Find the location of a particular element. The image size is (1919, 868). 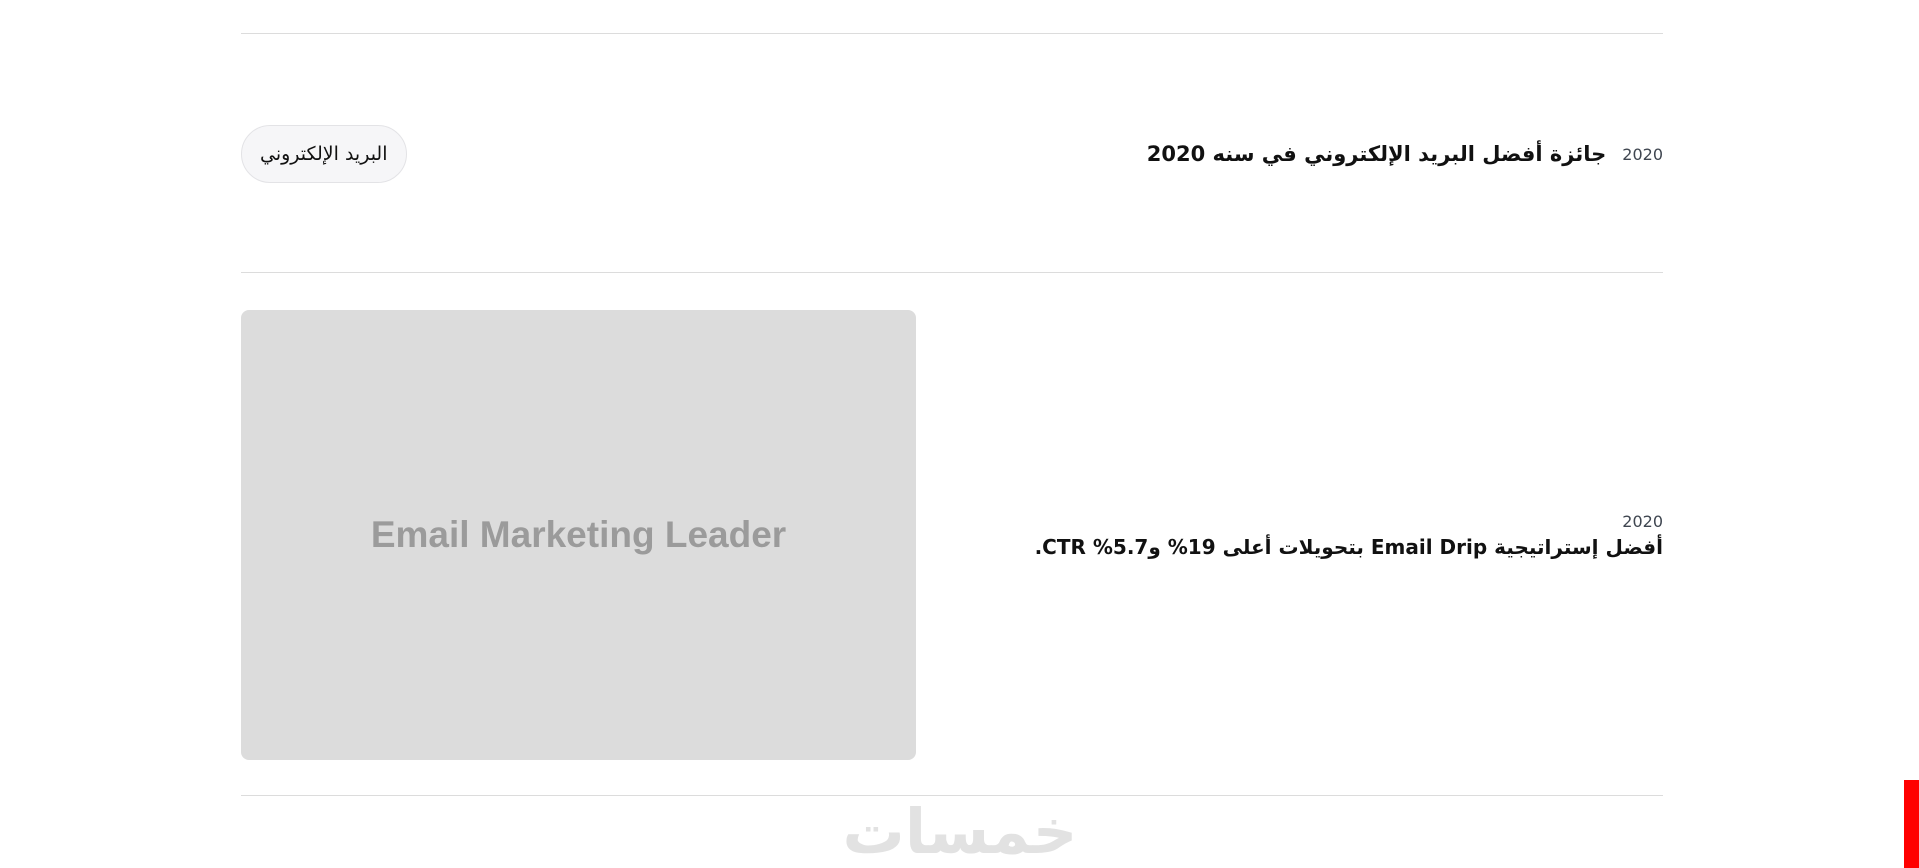

award-title: جائزة أفضل البريد الإلكتروني في سنه 2020 is located at coordinates (1376, 154).